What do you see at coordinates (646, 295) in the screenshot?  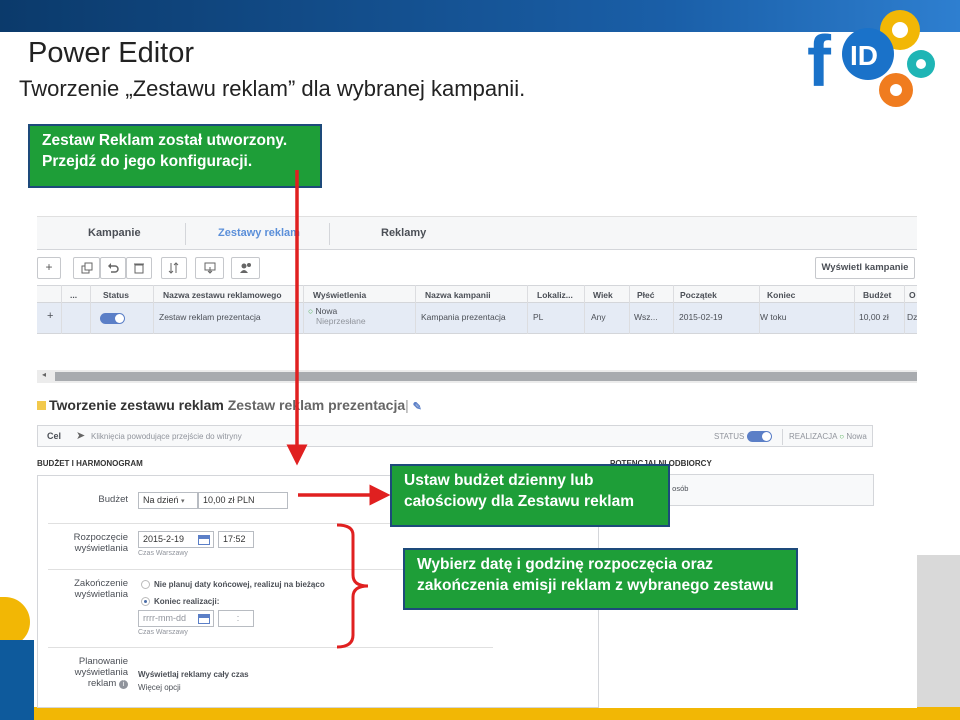 I see `col-gender: Płeć` at bounding box center [646, 295].